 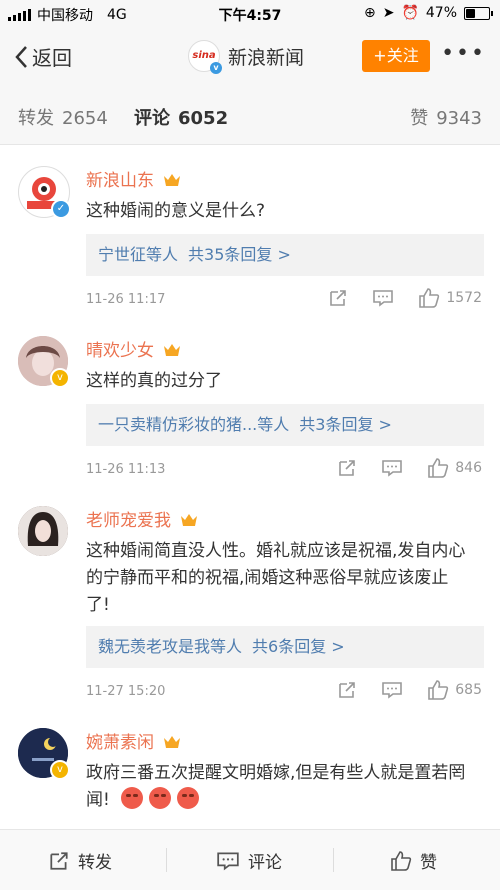 What do you see at coordinates (239, 254) in the screenshot?
I see `replies-count: 共35条回复 >` at bounding box center [239, 254].